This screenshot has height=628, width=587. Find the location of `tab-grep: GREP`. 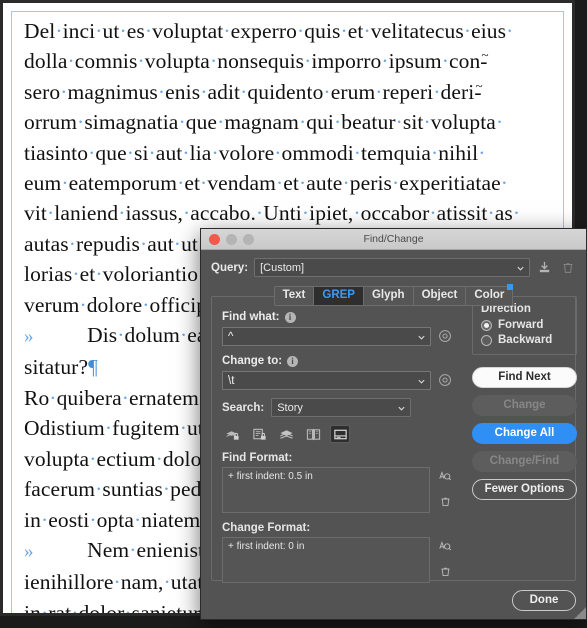

tab-grep: GREP is located at coordinates (339, 296).